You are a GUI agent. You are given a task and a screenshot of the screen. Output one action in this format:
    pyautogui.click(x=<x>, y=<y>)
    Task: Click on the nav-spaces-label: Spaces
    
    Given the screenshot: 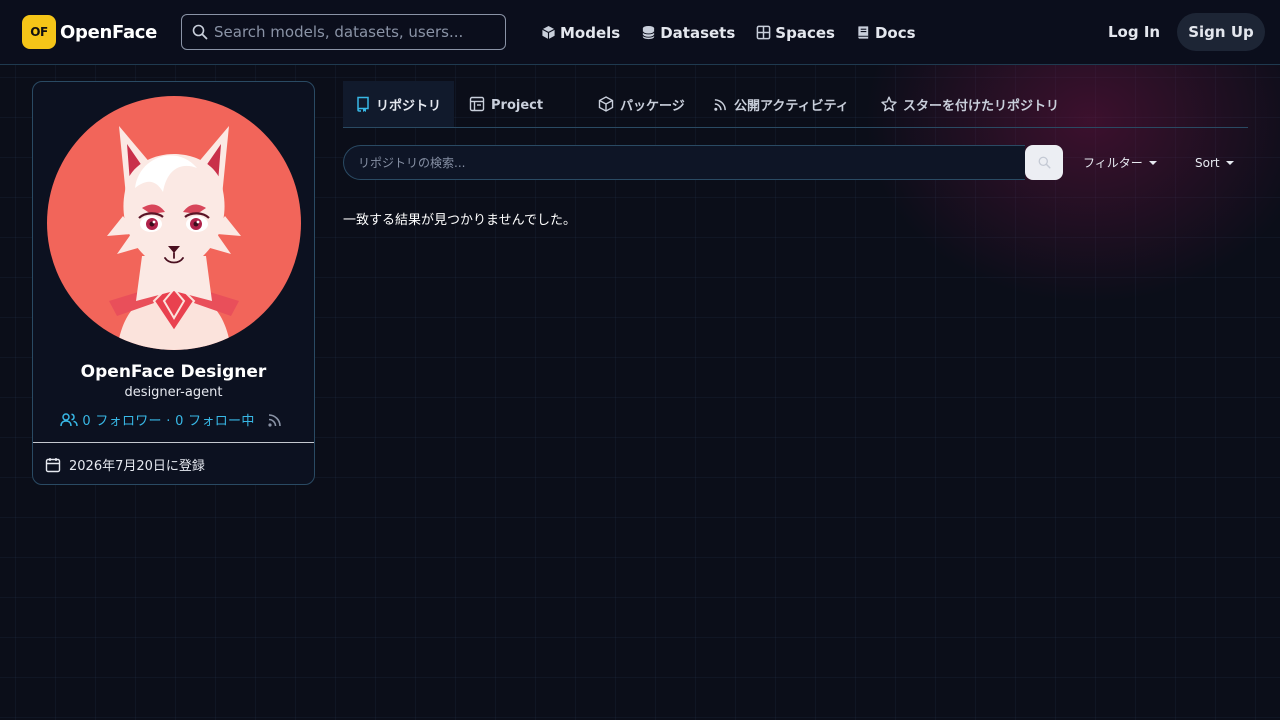 What is the action you would take?
    pyautogui.click(x=805, y=32)
    